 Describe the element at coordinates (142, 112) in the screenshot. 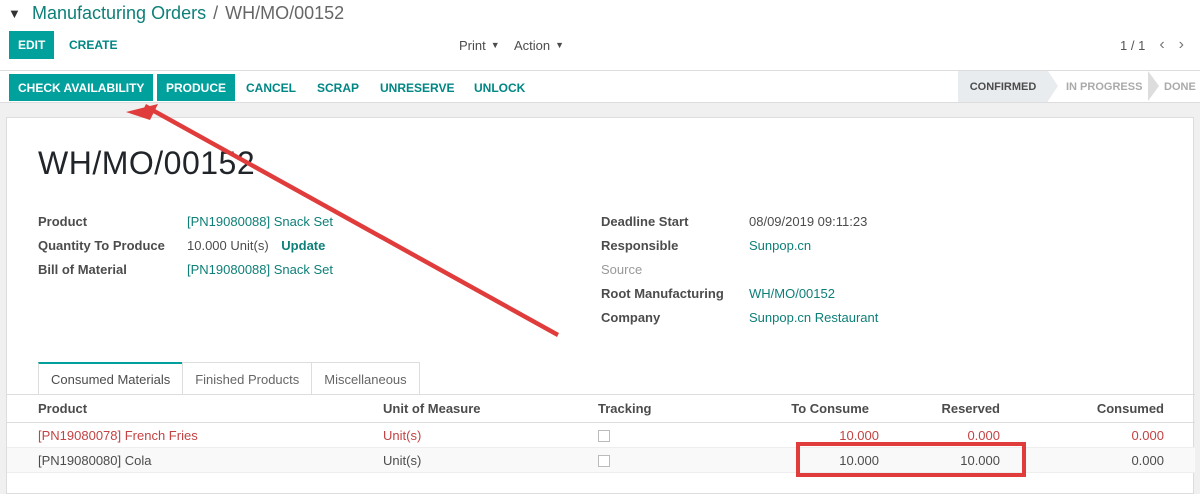

I see `annotation-arrowhead` at that location.